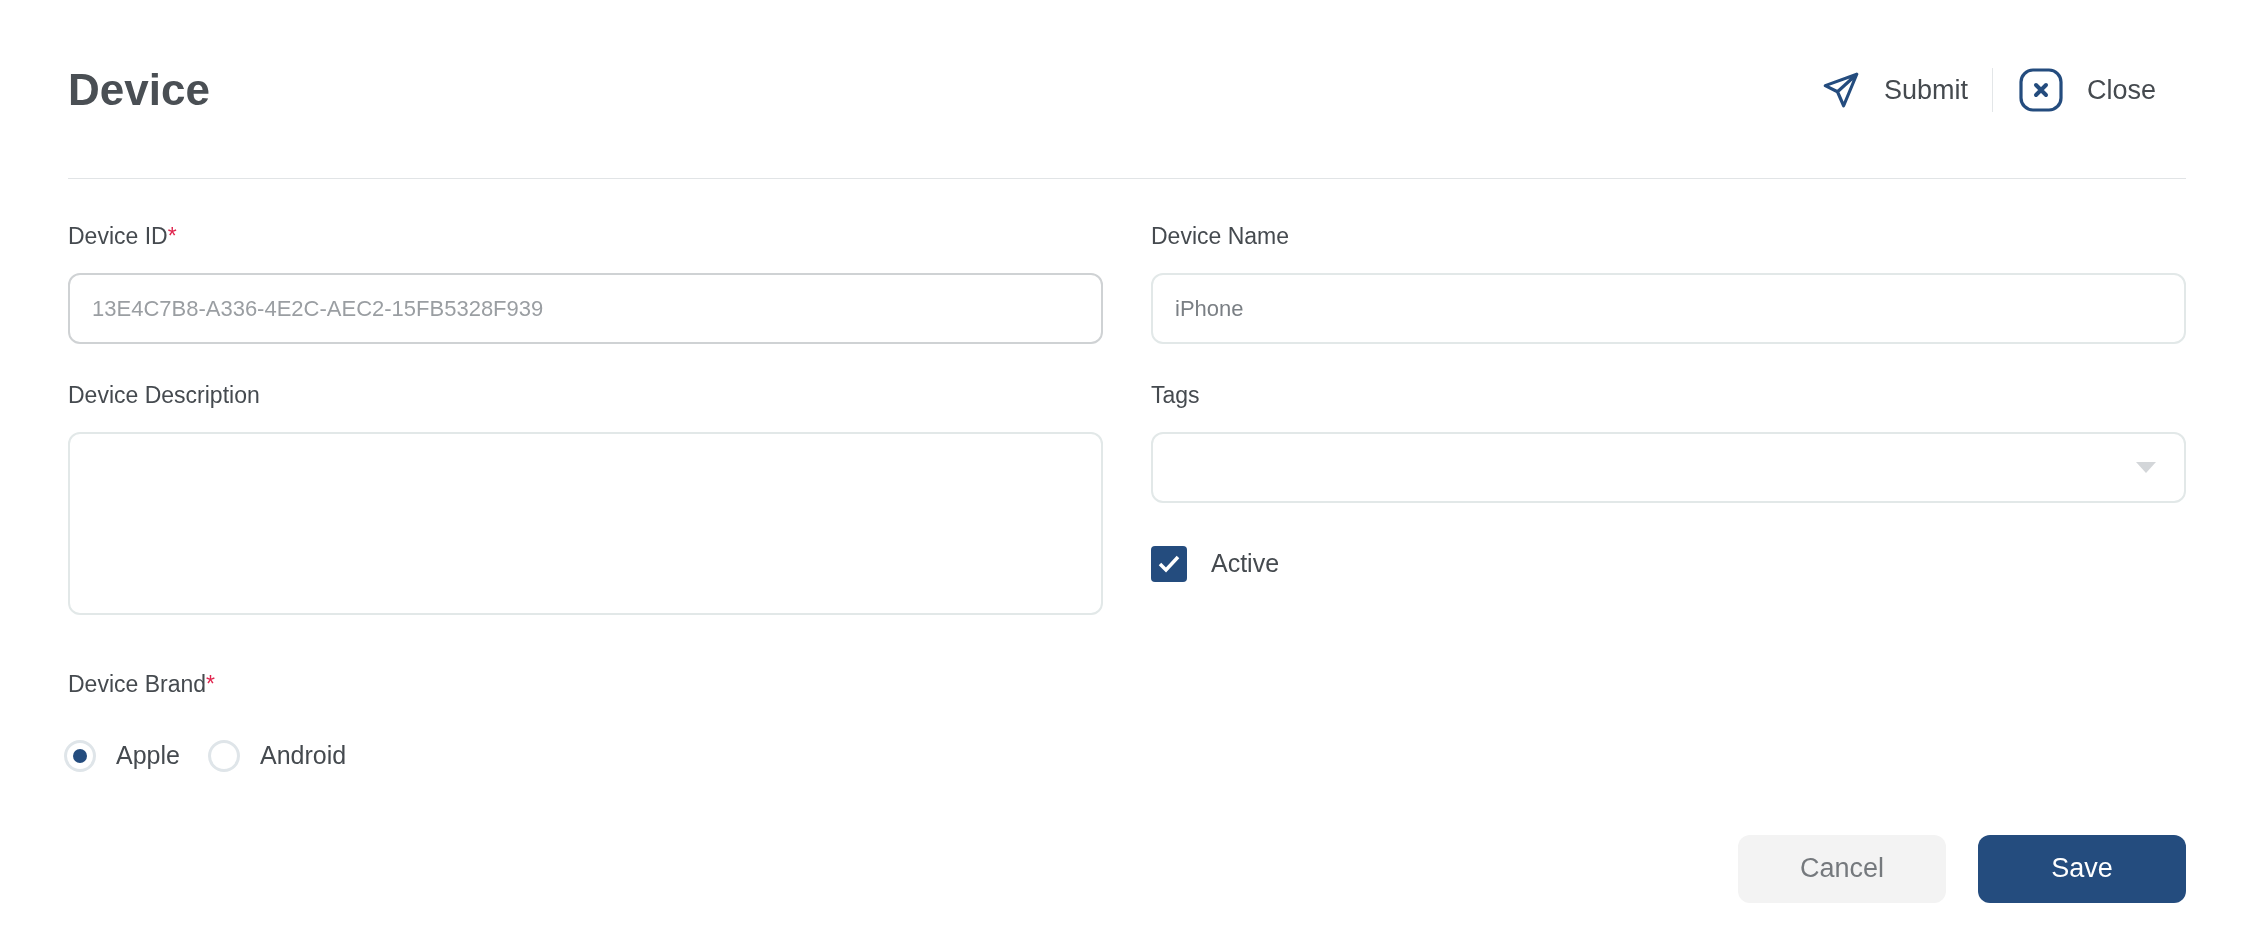 Image resolution: width=2254 pixels, height=944 pixels. I want to click on cancel-button: Cancel, so click(1842, 868).